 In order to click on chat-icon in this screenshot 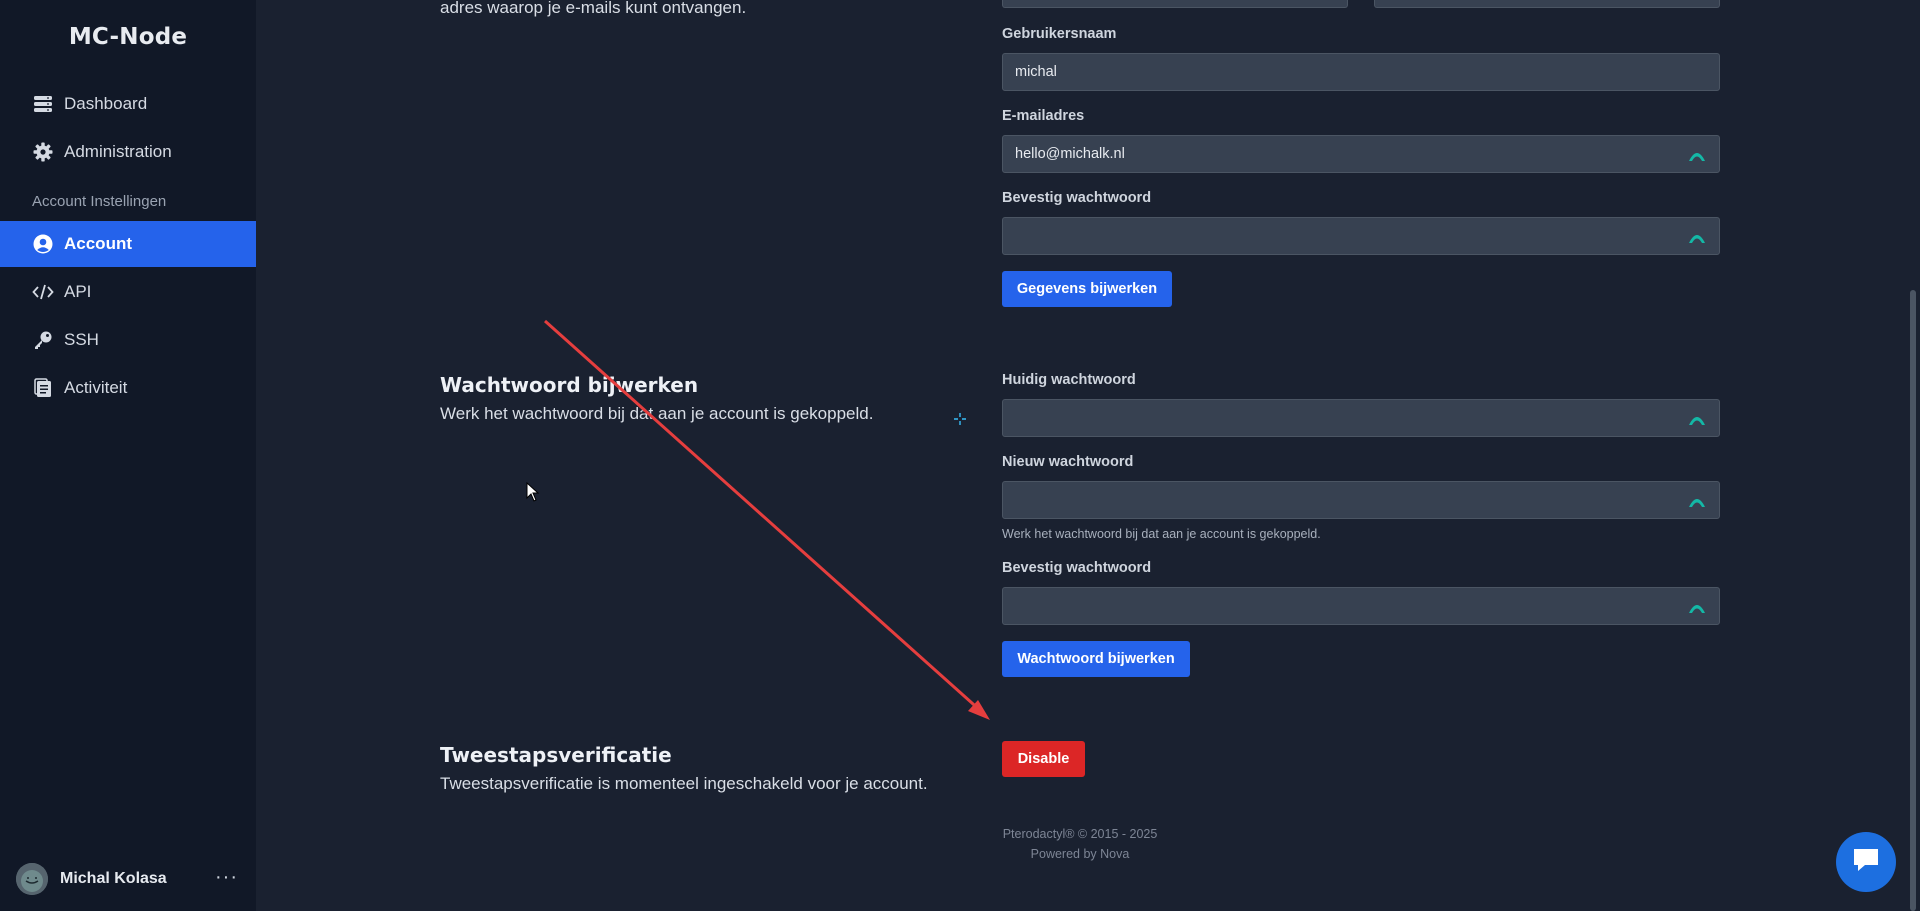, I will do `click(1866, 862)`.